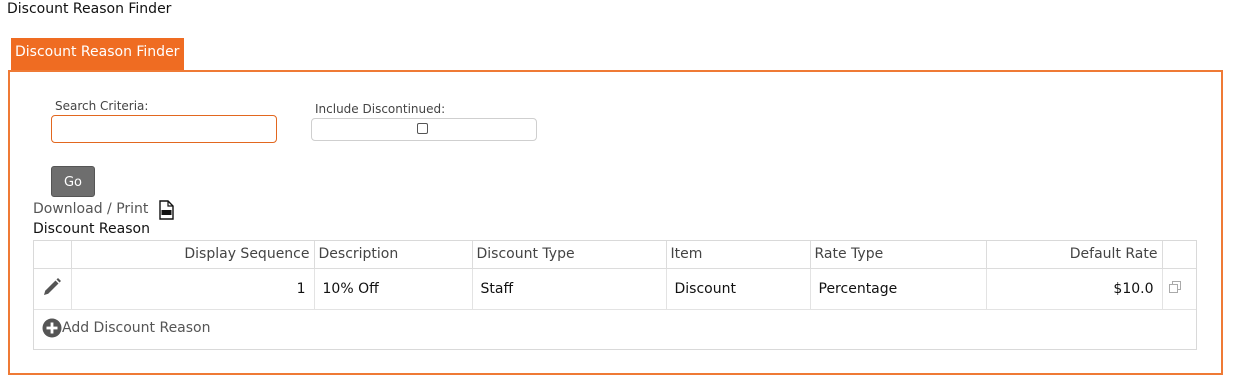 The width and height of the screenshot is (1240, 392). I want to click on header-rate-type: Rate Type, so click(898, 255).